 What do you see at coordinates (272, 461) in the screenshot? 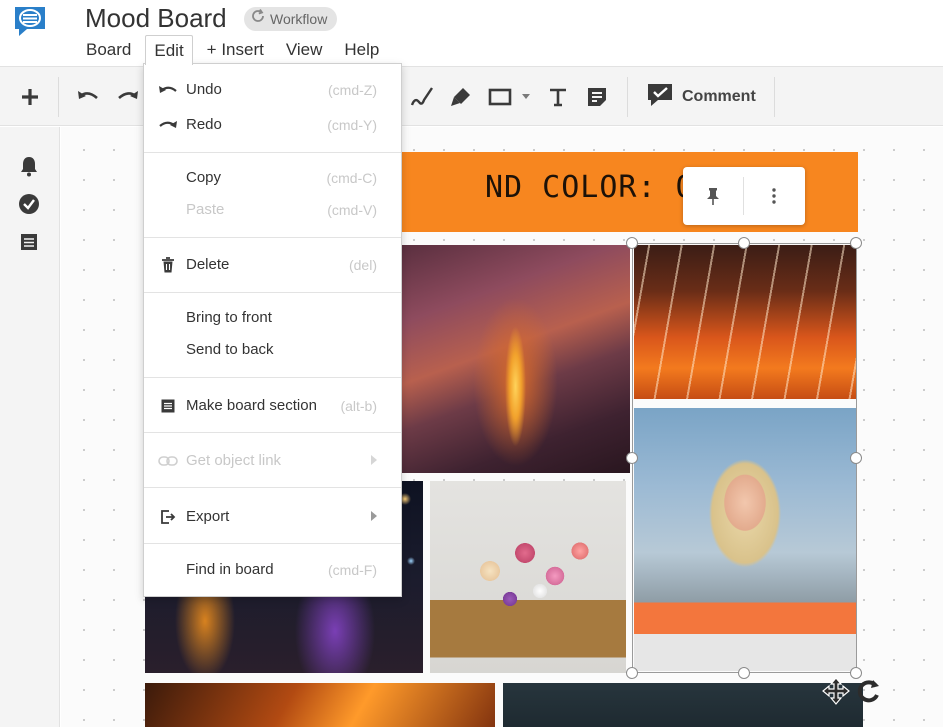
I see `menu-item-get-object-link: Get object link` at bounding box center [272, 461].